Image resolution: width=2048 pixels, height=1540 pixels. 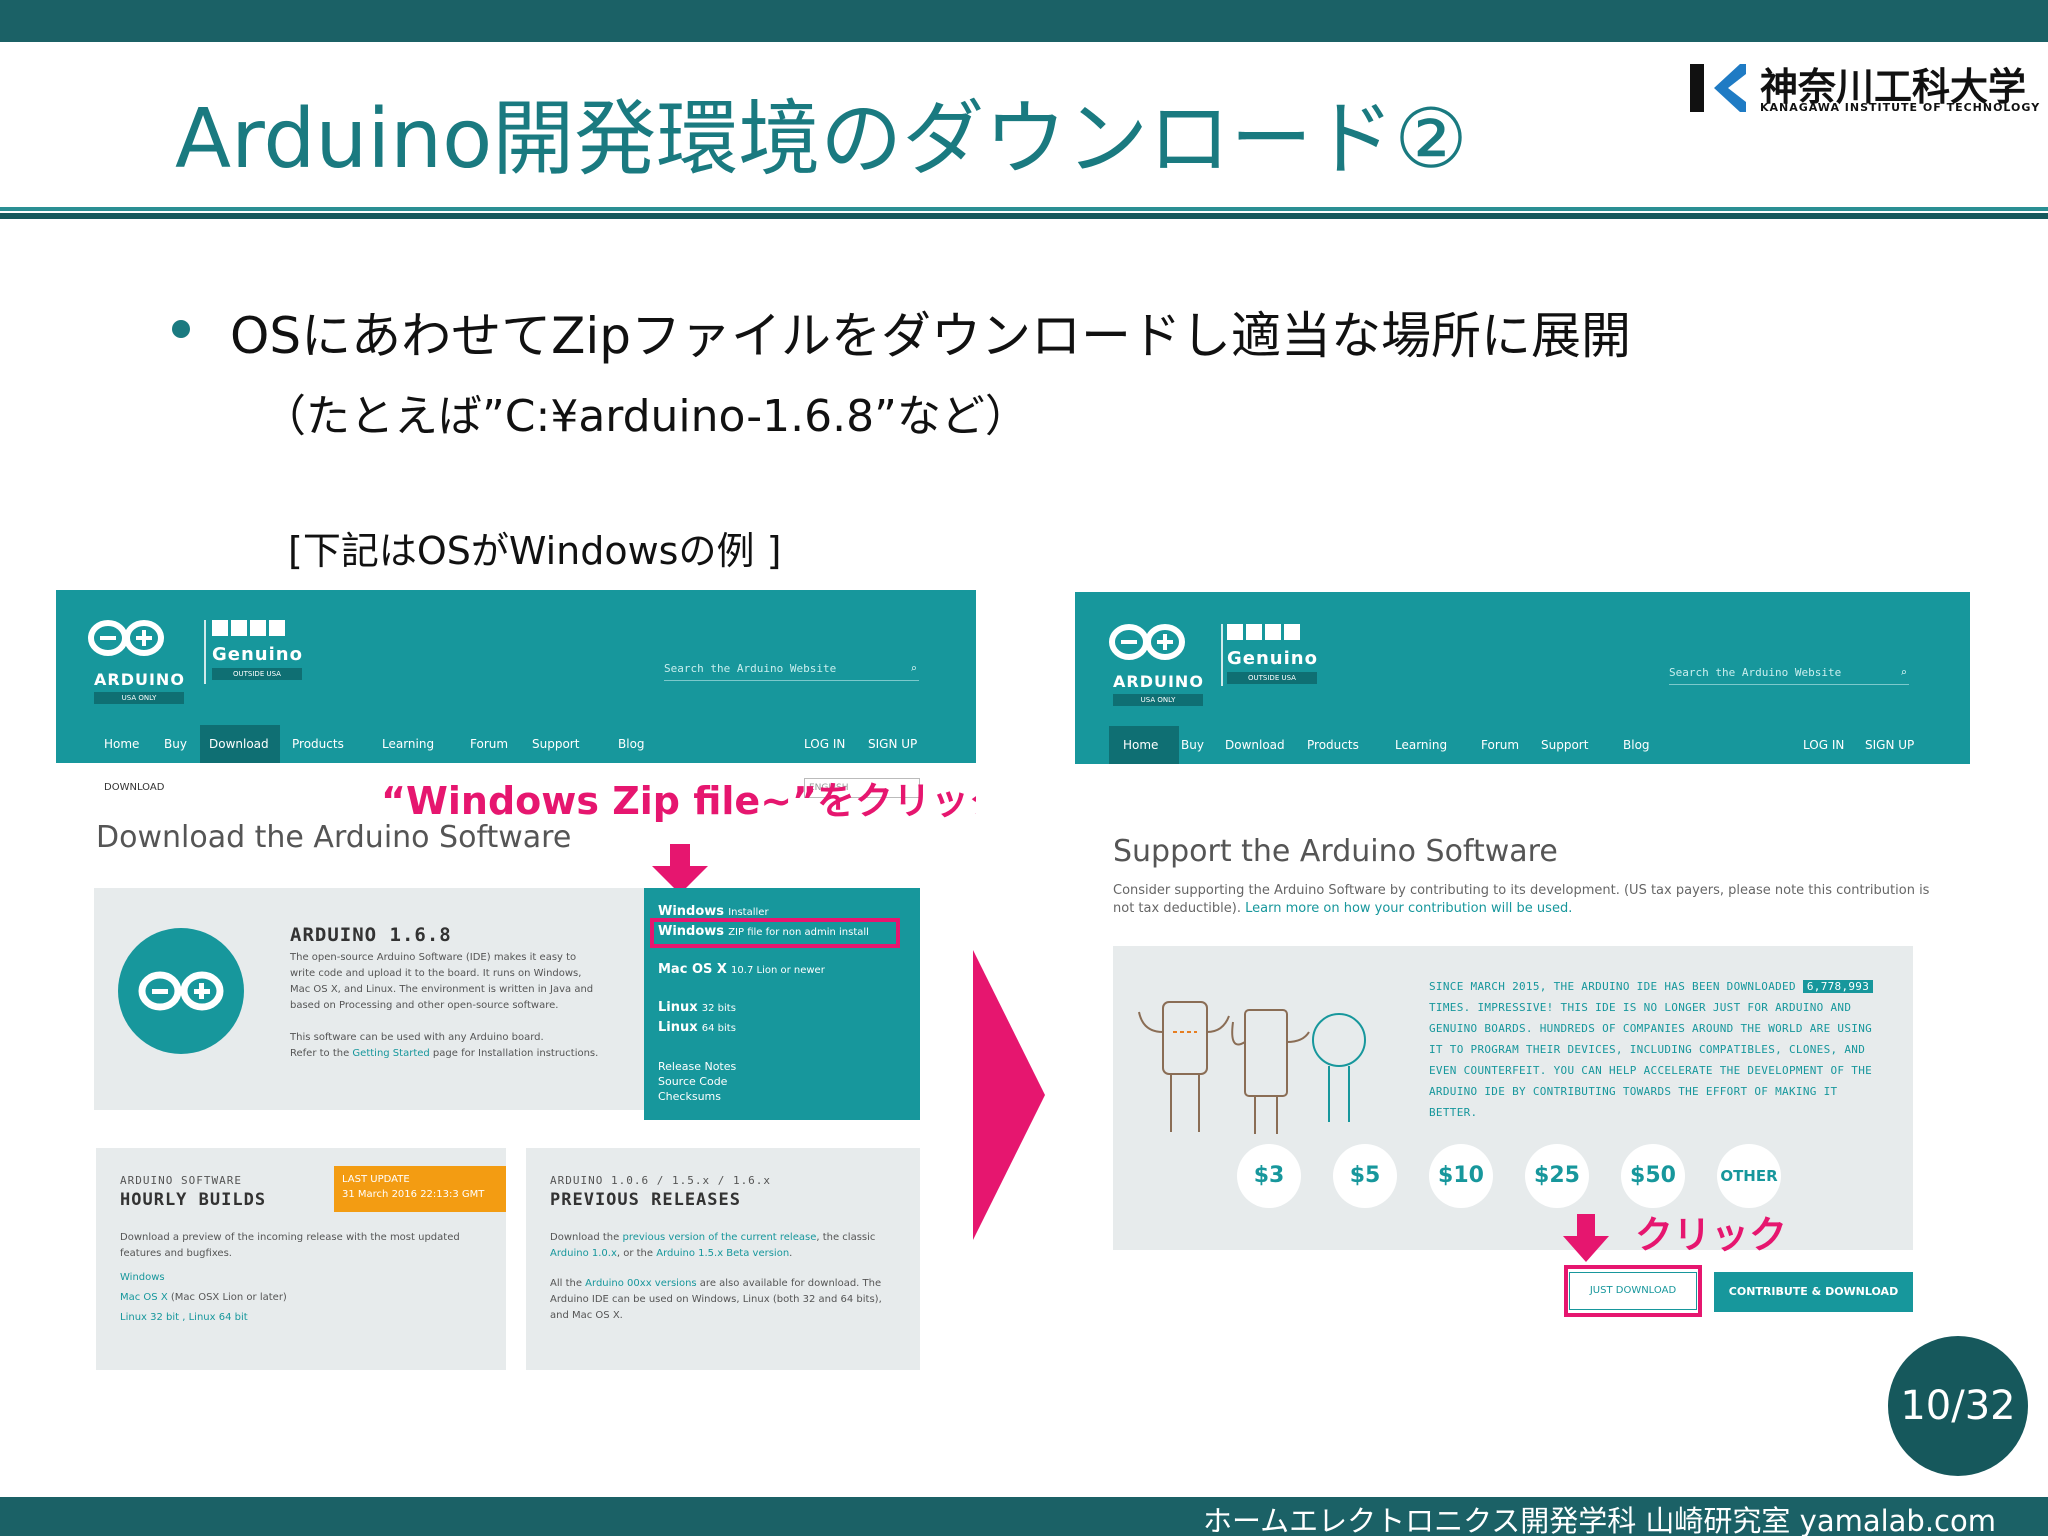 What do you see at coordinates (1838, 986) in the screenshot?
I see `download-count: 6,778,993` at bounding box center [1838, 986].